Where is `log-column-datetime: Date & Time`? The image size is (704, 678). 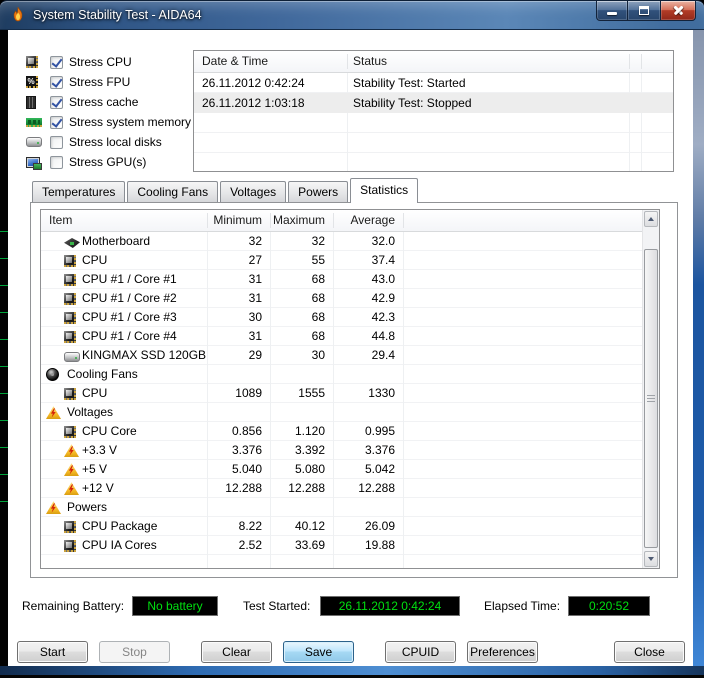
log-column-datetime: Date & Time is located at coordinates (235, 61).